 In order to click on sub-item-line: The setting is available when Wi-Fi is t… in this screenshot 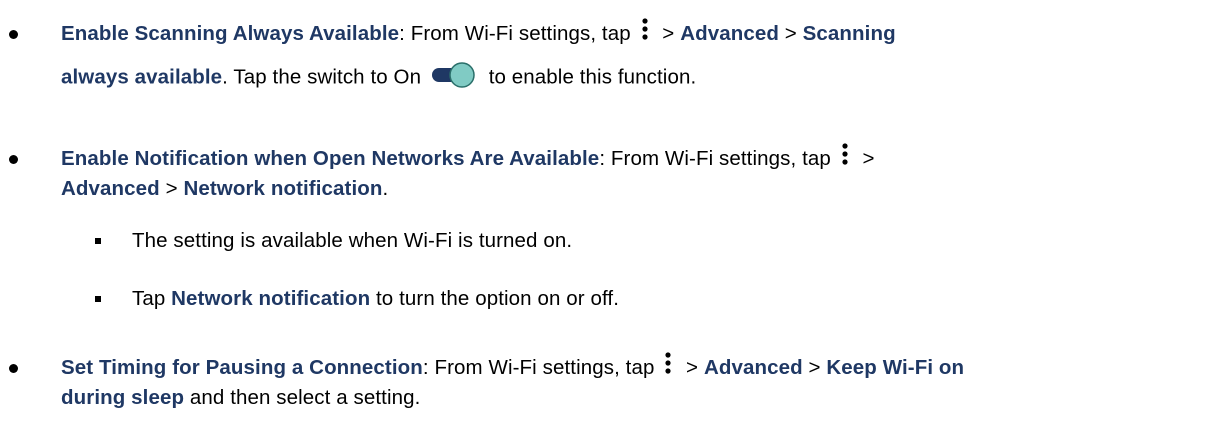, I will do `click(352, 241)`.